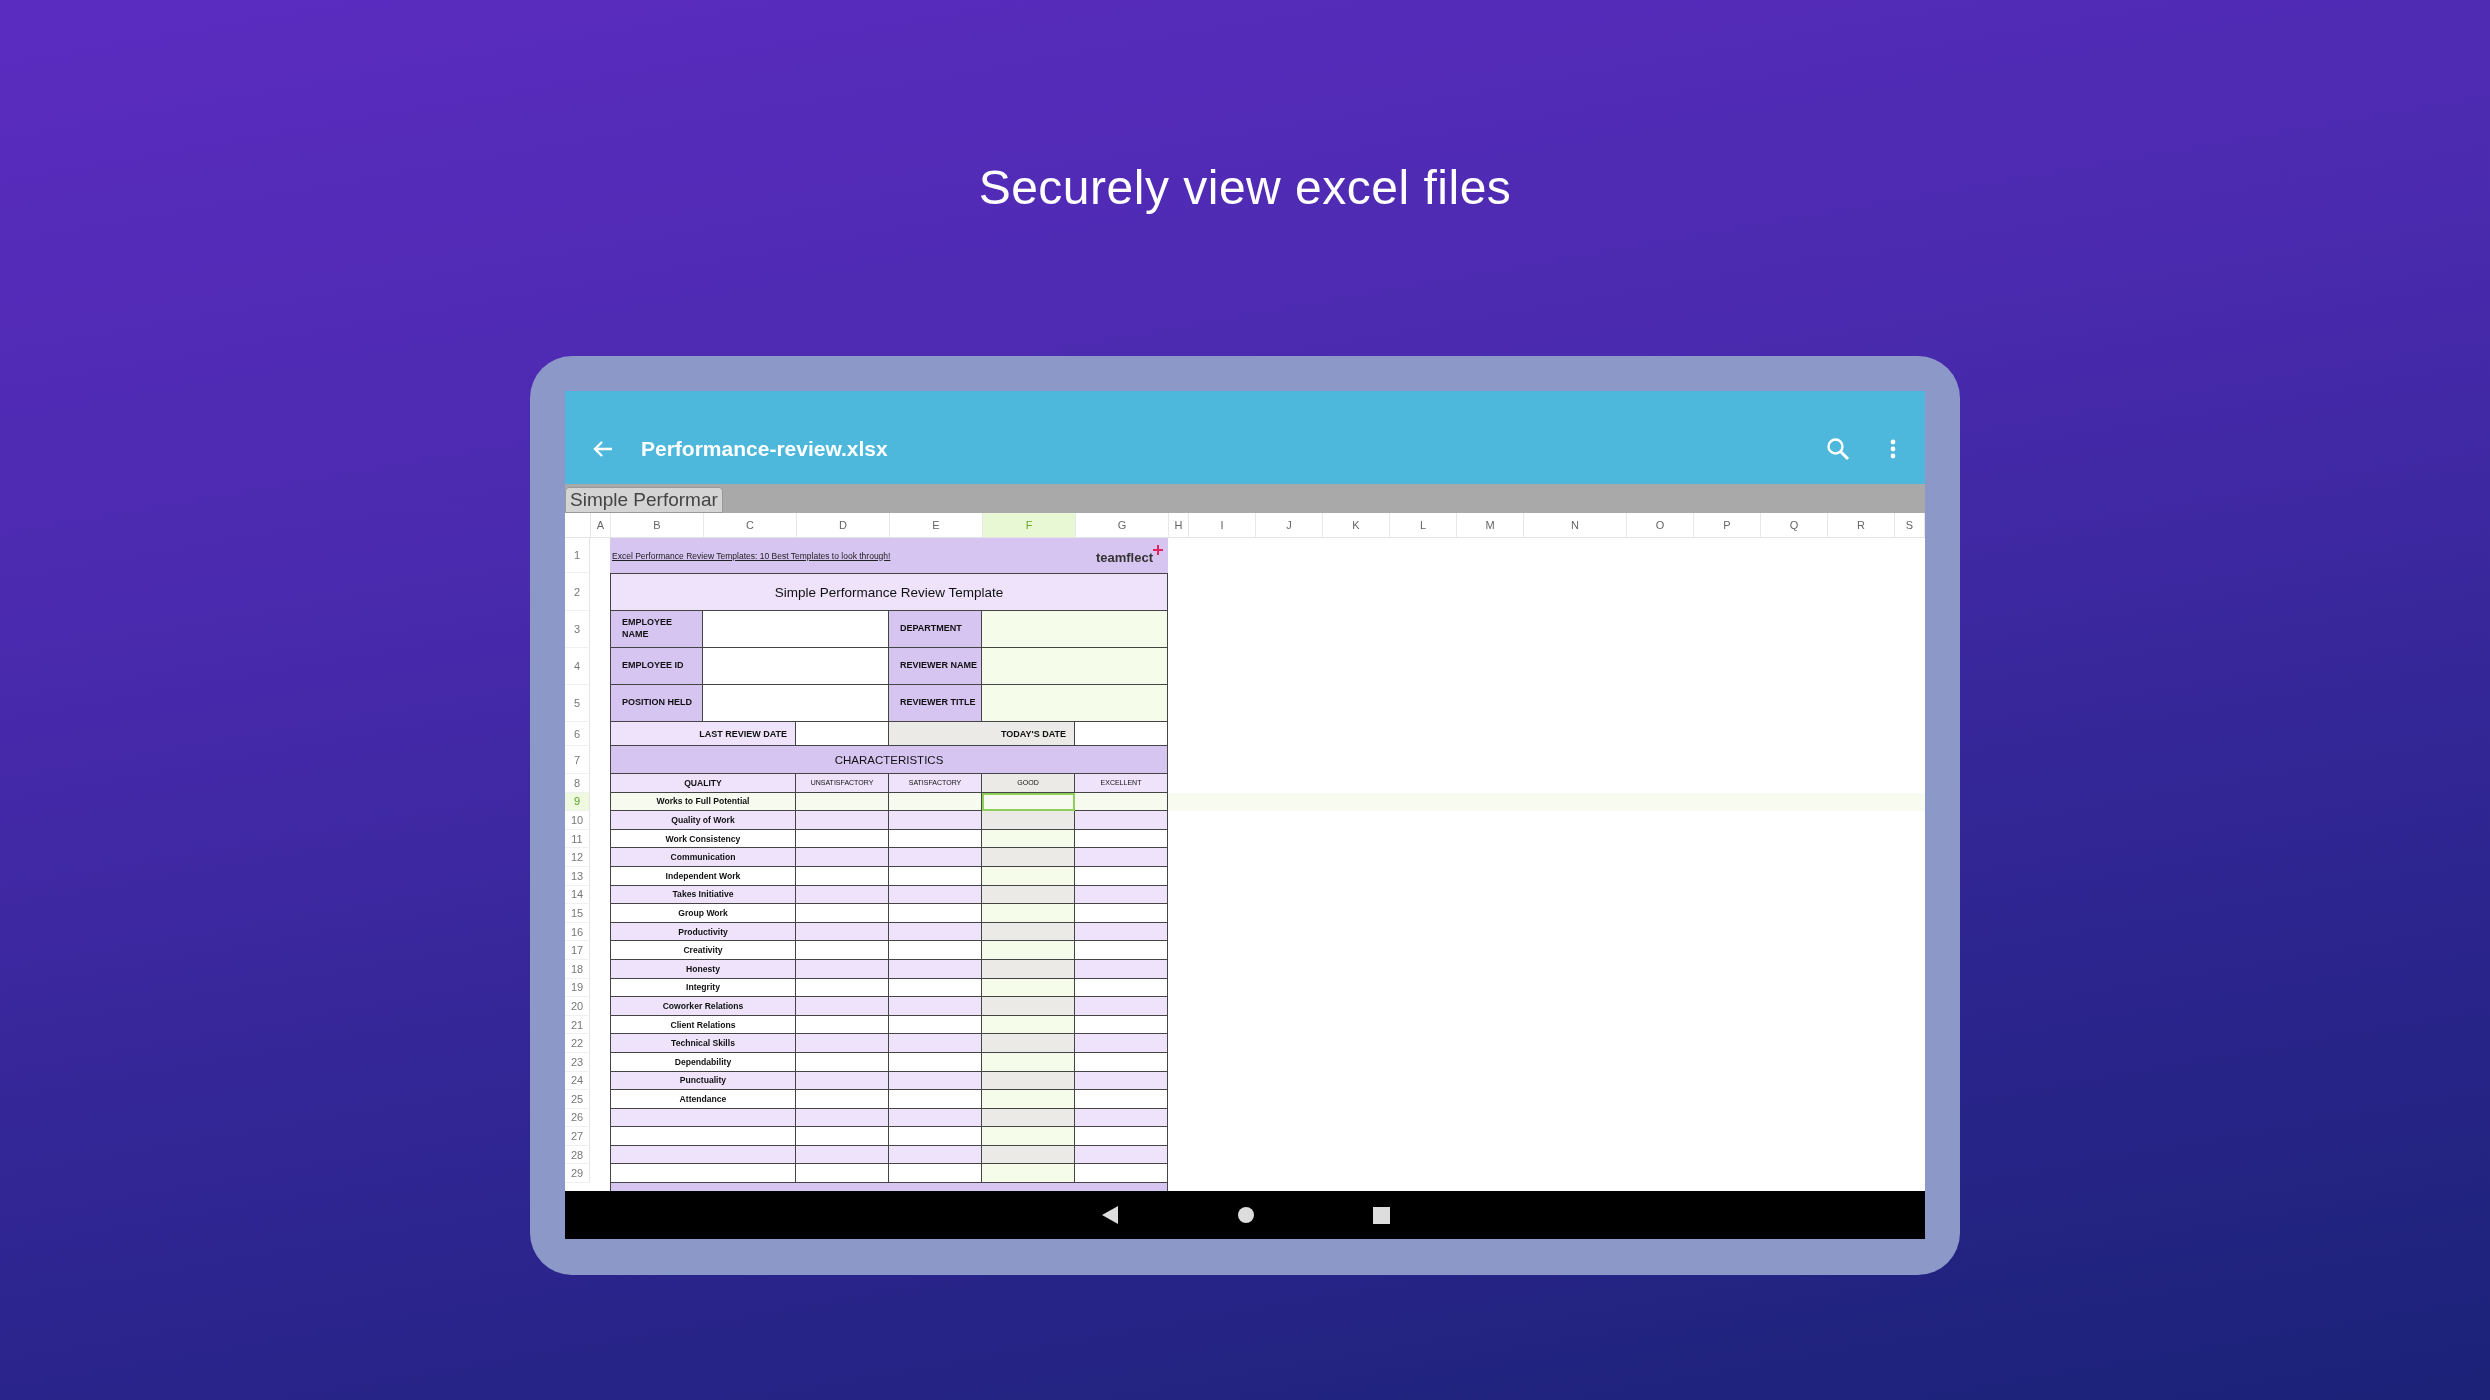 Image resolution: width=2490 pixels, height=1400 pixels. What do you see at coordinates (577, 760) in the screenshot?
I see `row-header: 7` at bounding box center [577, 760].